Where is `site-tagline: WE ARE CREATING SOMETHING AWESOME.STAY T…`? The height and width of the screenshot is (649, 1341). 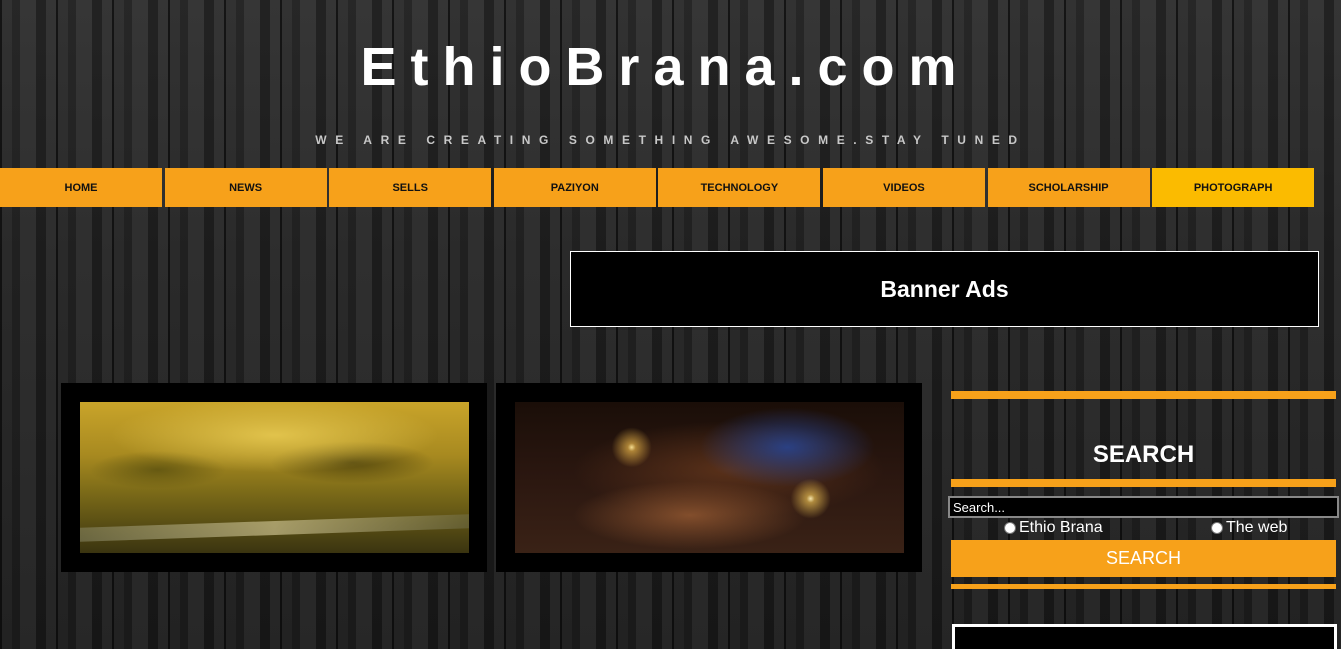 site-tagline: WE ARE CREATING SOMETHING AWESOME.STAY T… is located at coordinates (670, 140).